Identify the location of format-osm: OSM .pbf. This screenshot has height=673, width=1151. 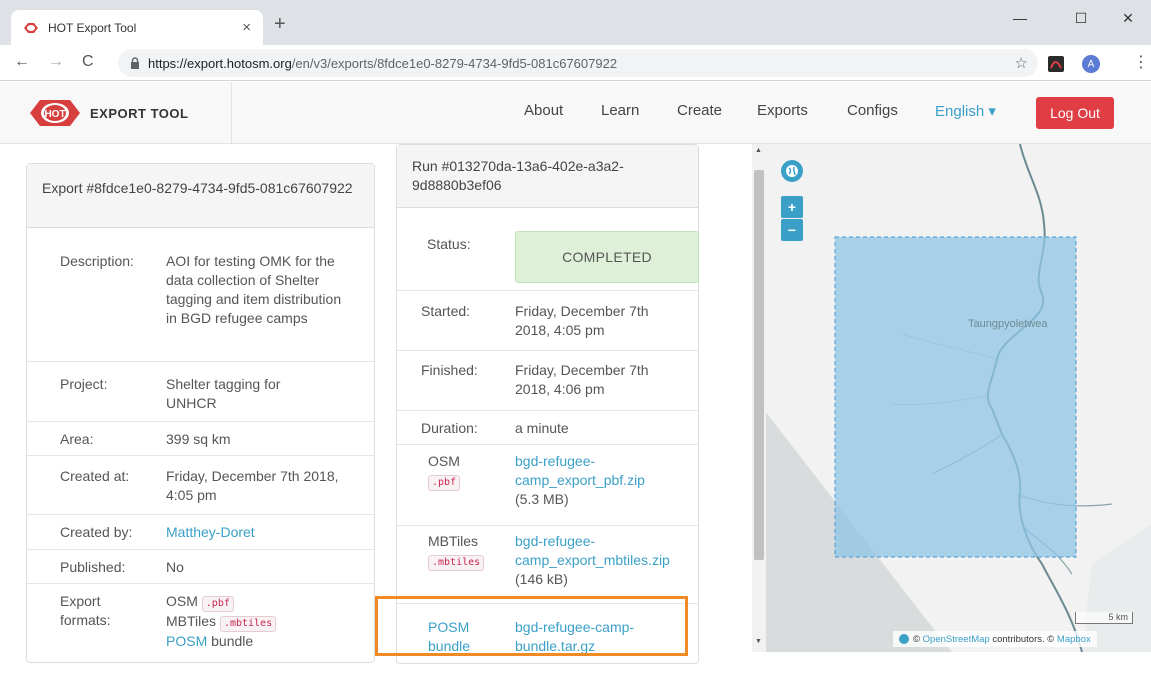
(221, 602).